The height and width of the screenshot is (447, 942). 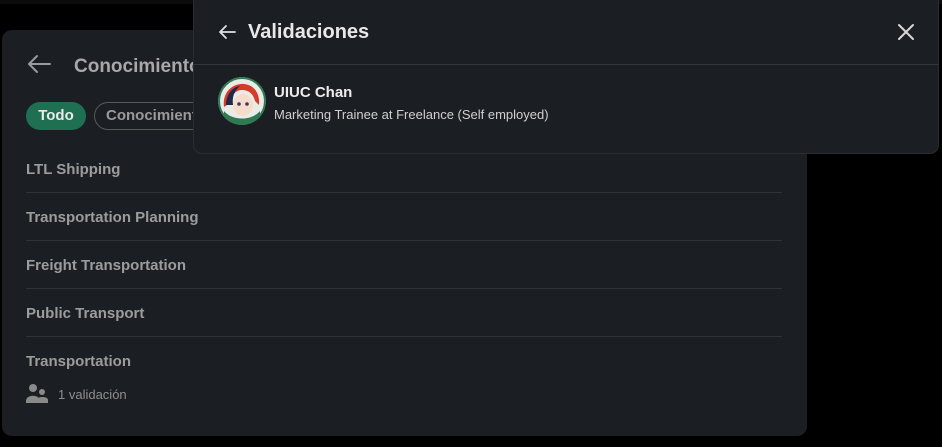 I want to click on skill-name: Freight Transportation, so click(x=106, y=265).